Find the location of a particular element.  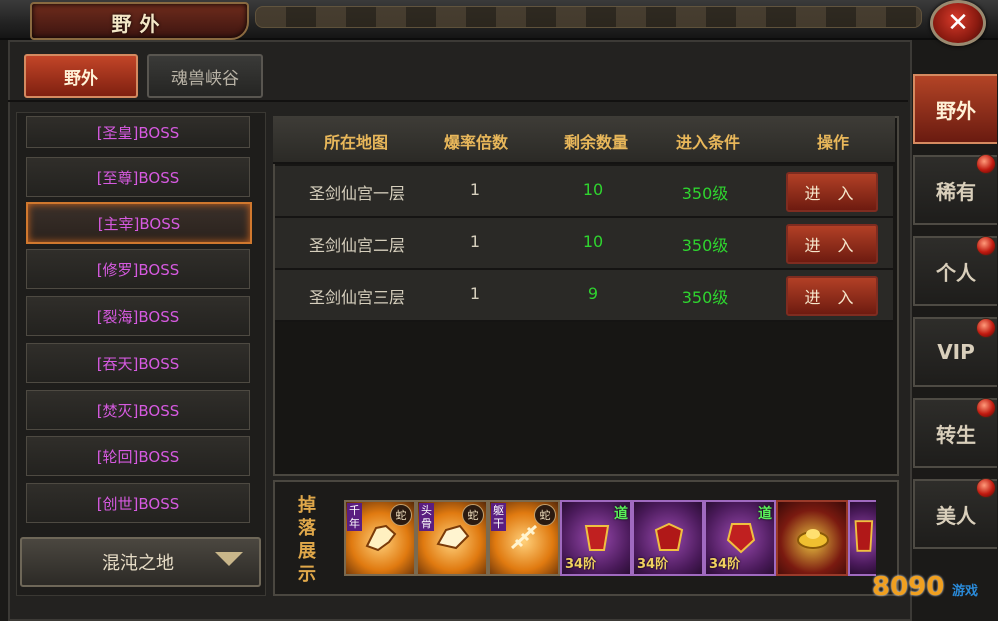

item-tag: 躯干 is located at coordinates (498, 517).